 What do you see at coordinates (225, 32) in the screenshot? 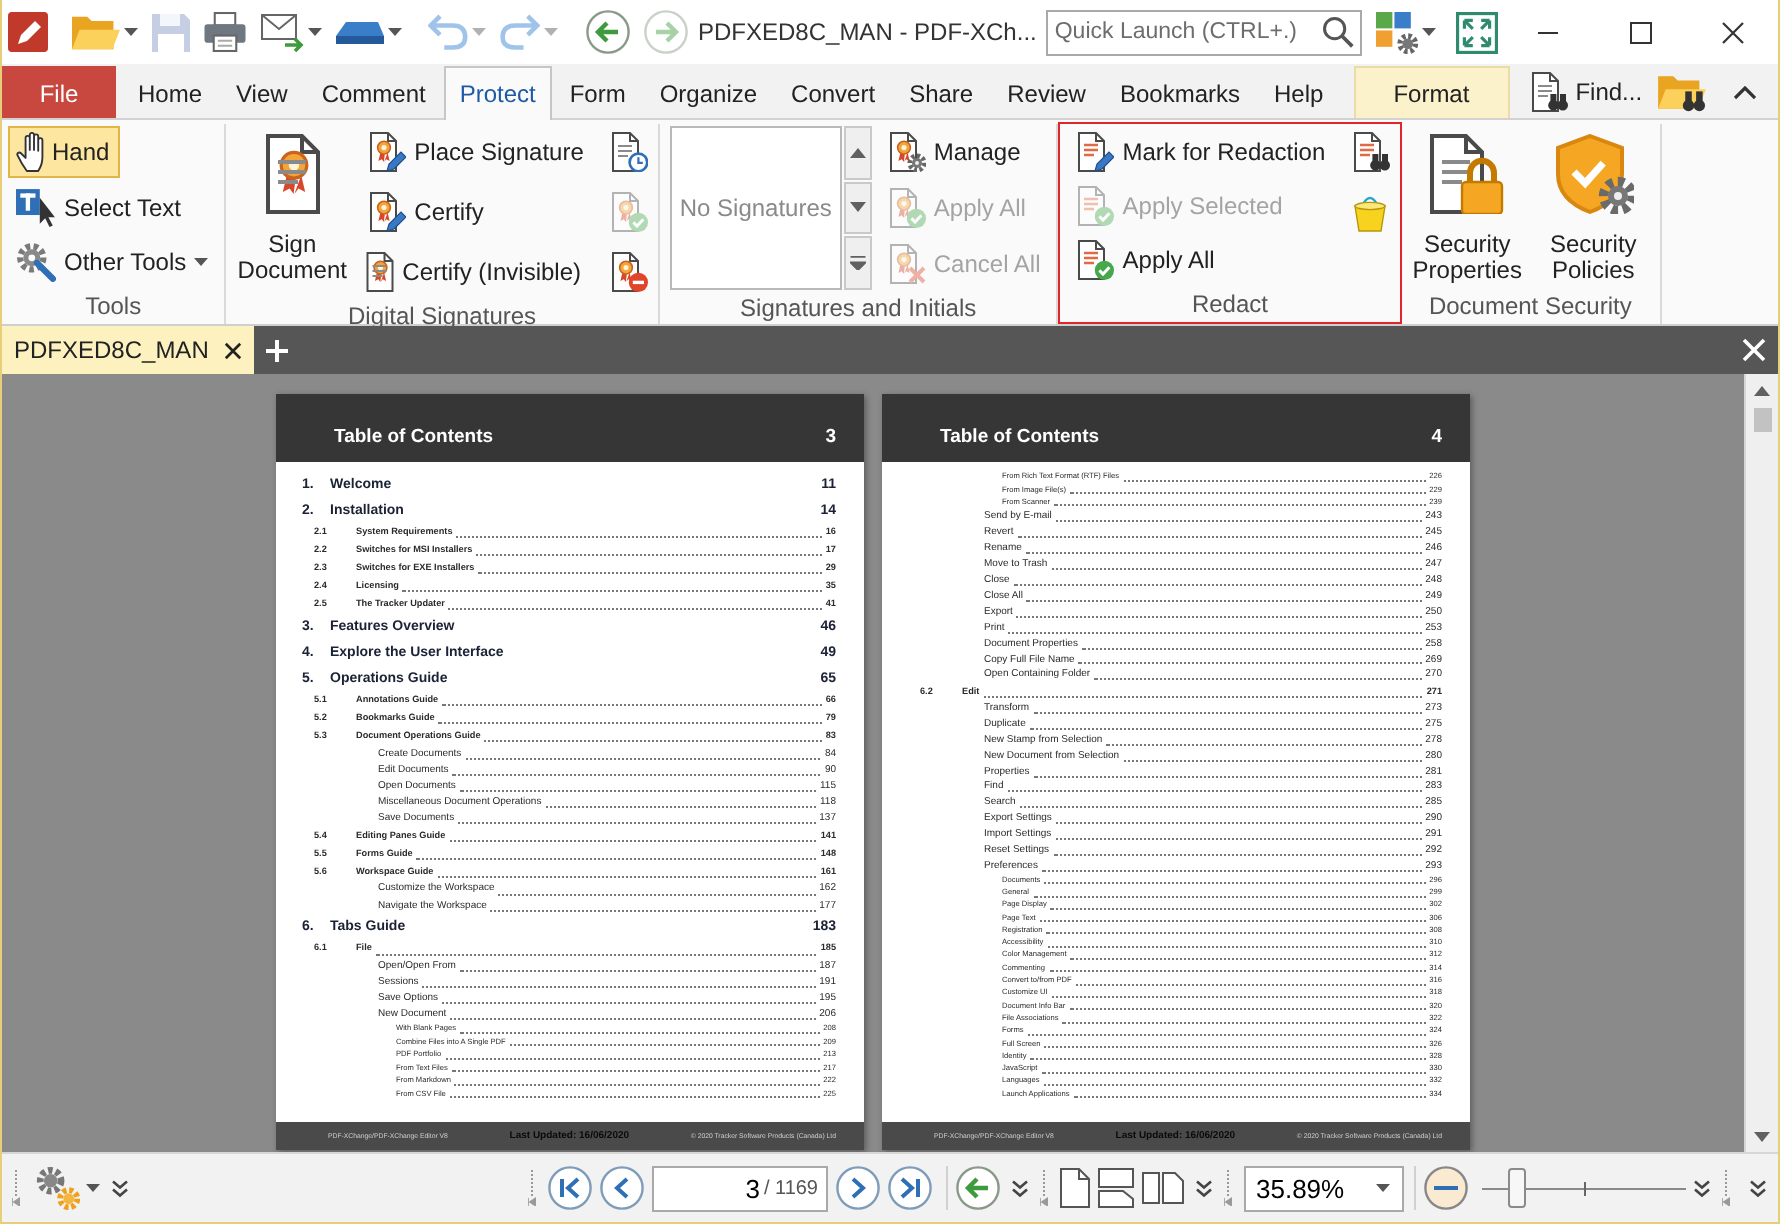
I see `print-button` at bounding box center [225, 32].